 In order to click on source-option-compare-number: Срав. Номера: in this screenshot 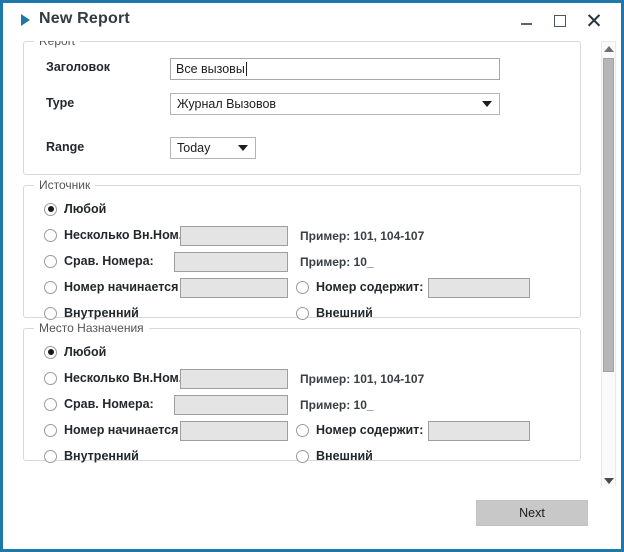, I will do `click(99, 261)`.